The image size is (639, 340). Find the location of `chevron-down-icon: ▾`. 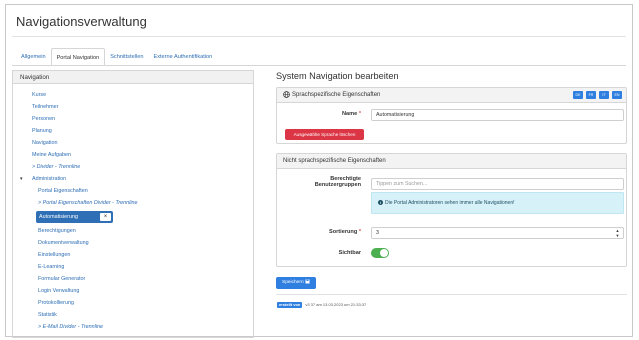

chevron-down-icon: ▾ is located at coordinates (21, 179).